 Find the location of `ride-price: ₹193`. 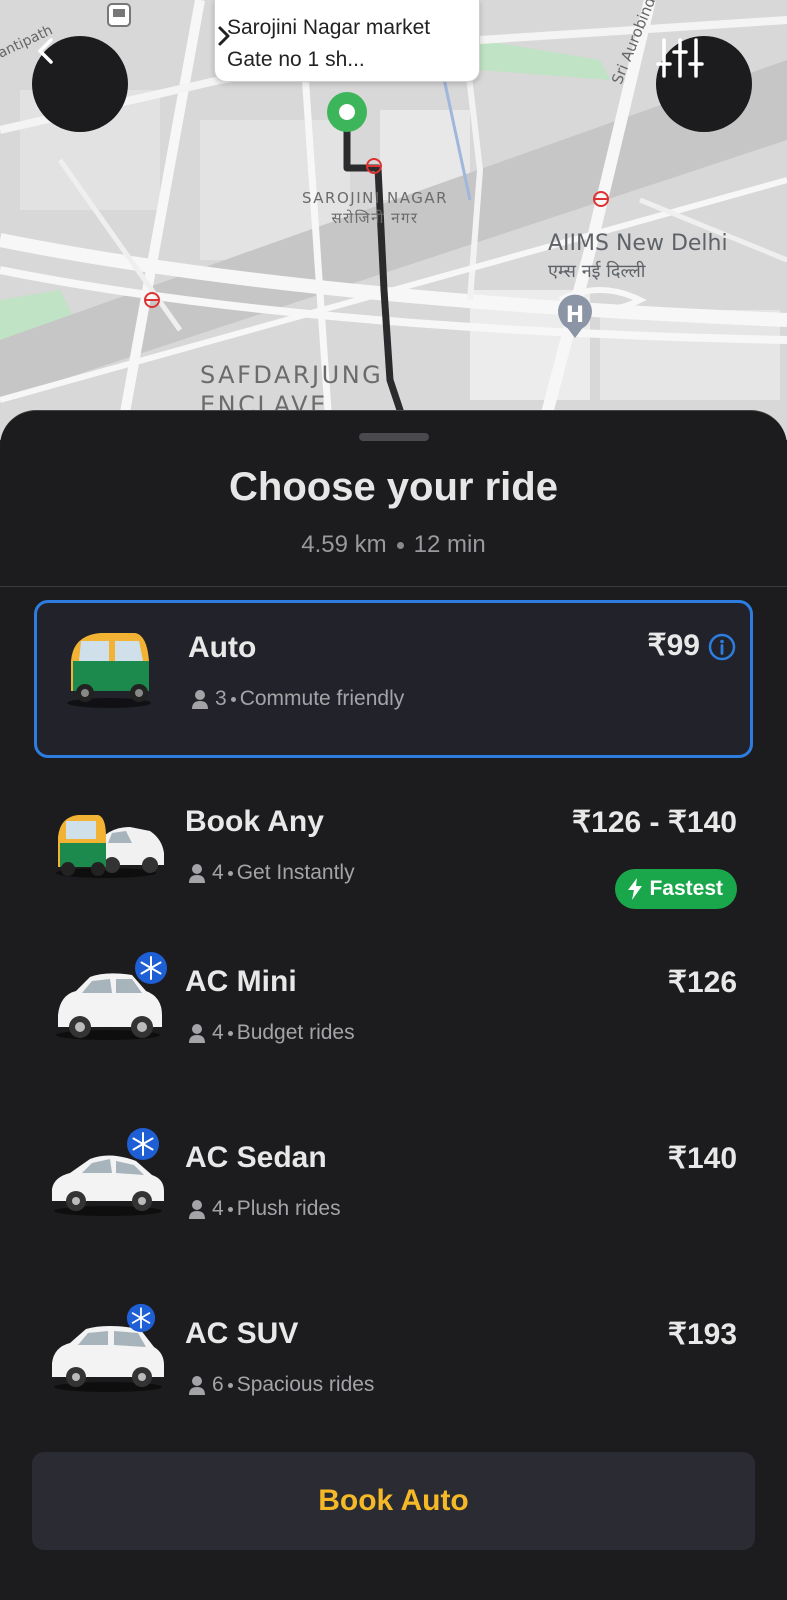

ride-price: ₹193 is located at coordinates (702, 1334).